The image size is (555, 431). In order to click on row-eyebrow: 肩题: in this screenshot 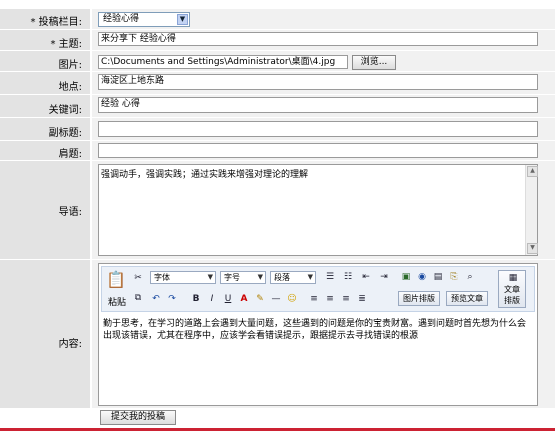, I will do `click(277, 151)`.